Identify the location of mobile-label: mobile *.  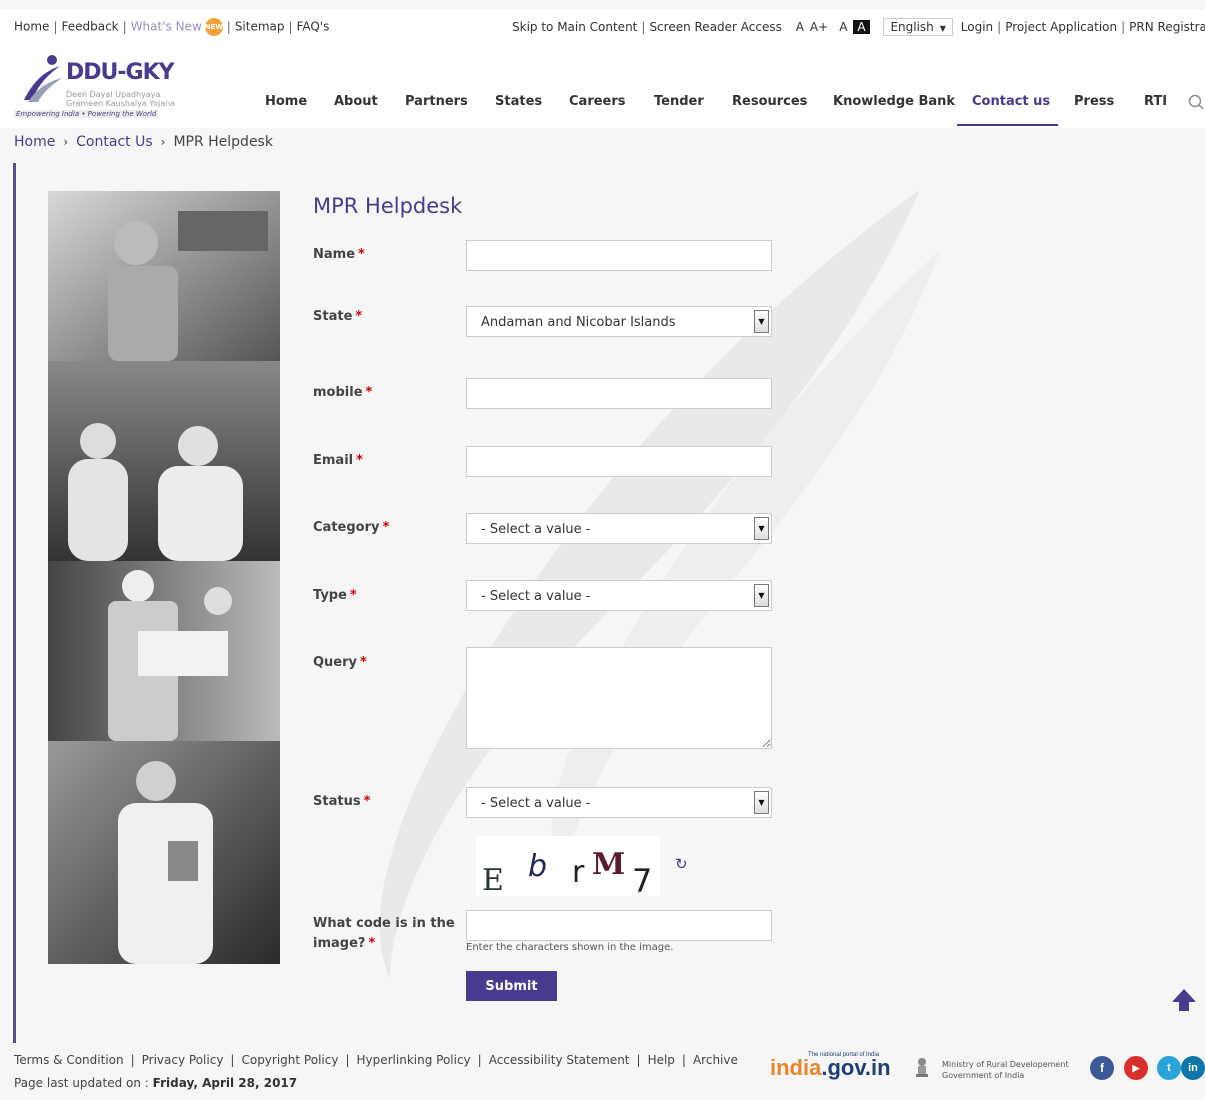
(343, 392).